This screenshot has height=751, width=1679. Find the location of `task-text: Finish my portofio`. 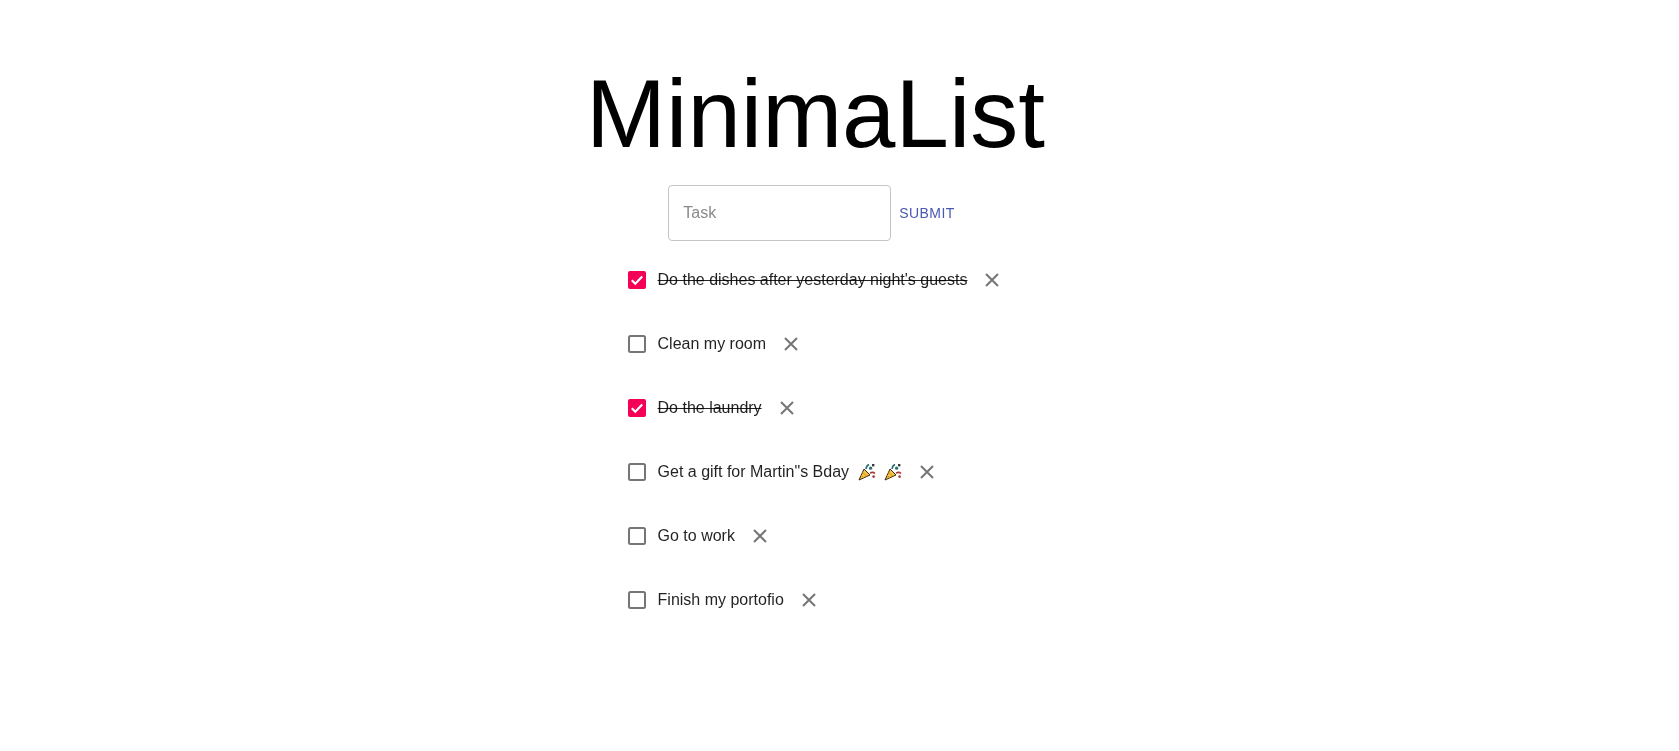

task-text: Finish my portofio is located at coordinates (720, 600).